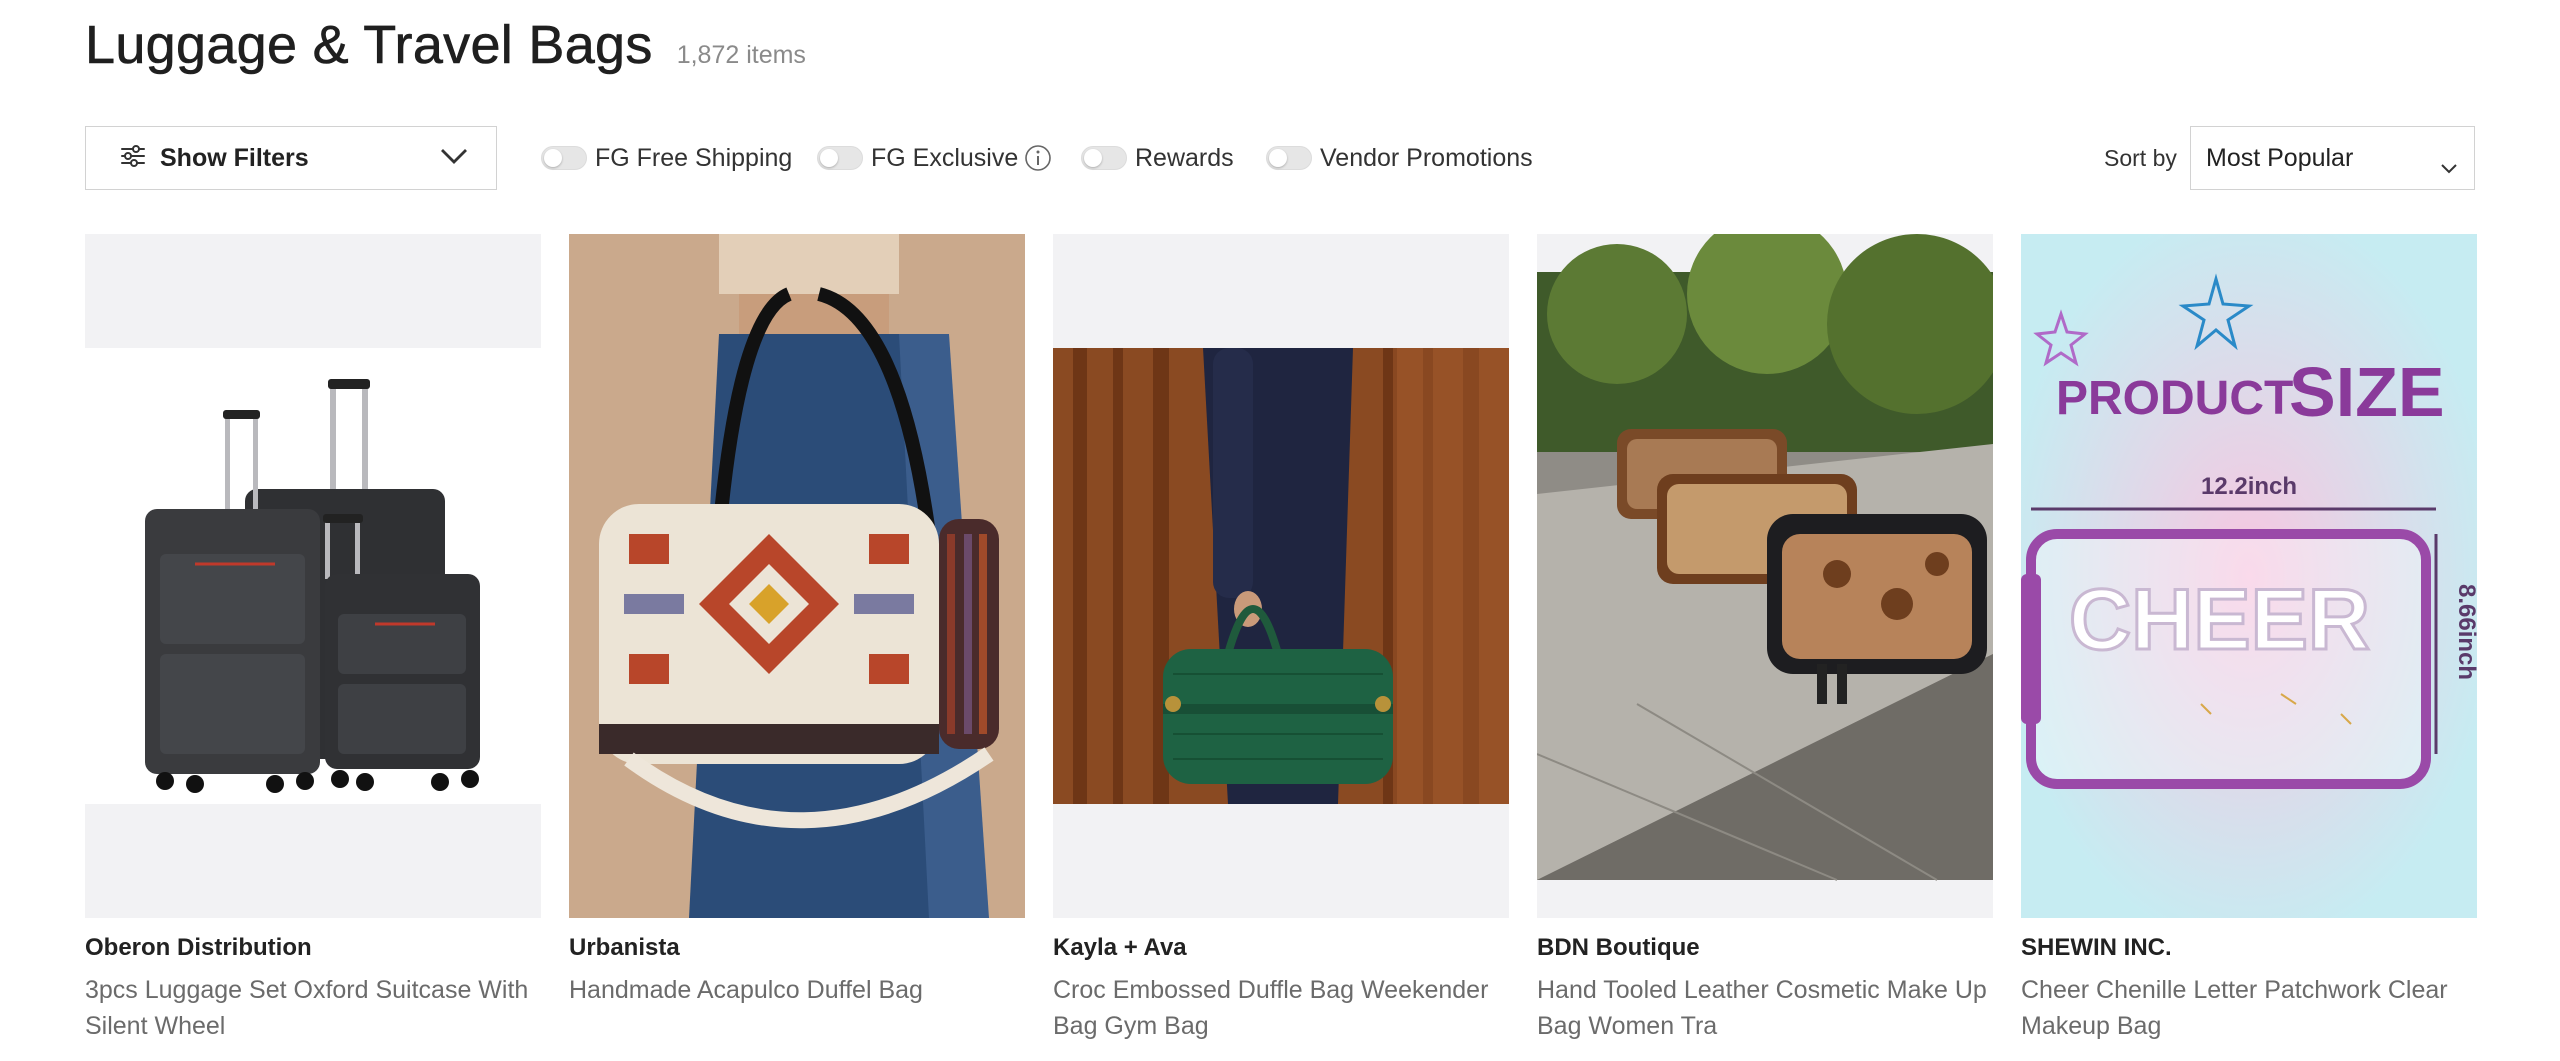 The height and width of the screenshot is (1061, 2560). Describe the element at coordinates (2249, 948) in the screenshot. I see `product-brand: SHEWIN INC.` at that location.